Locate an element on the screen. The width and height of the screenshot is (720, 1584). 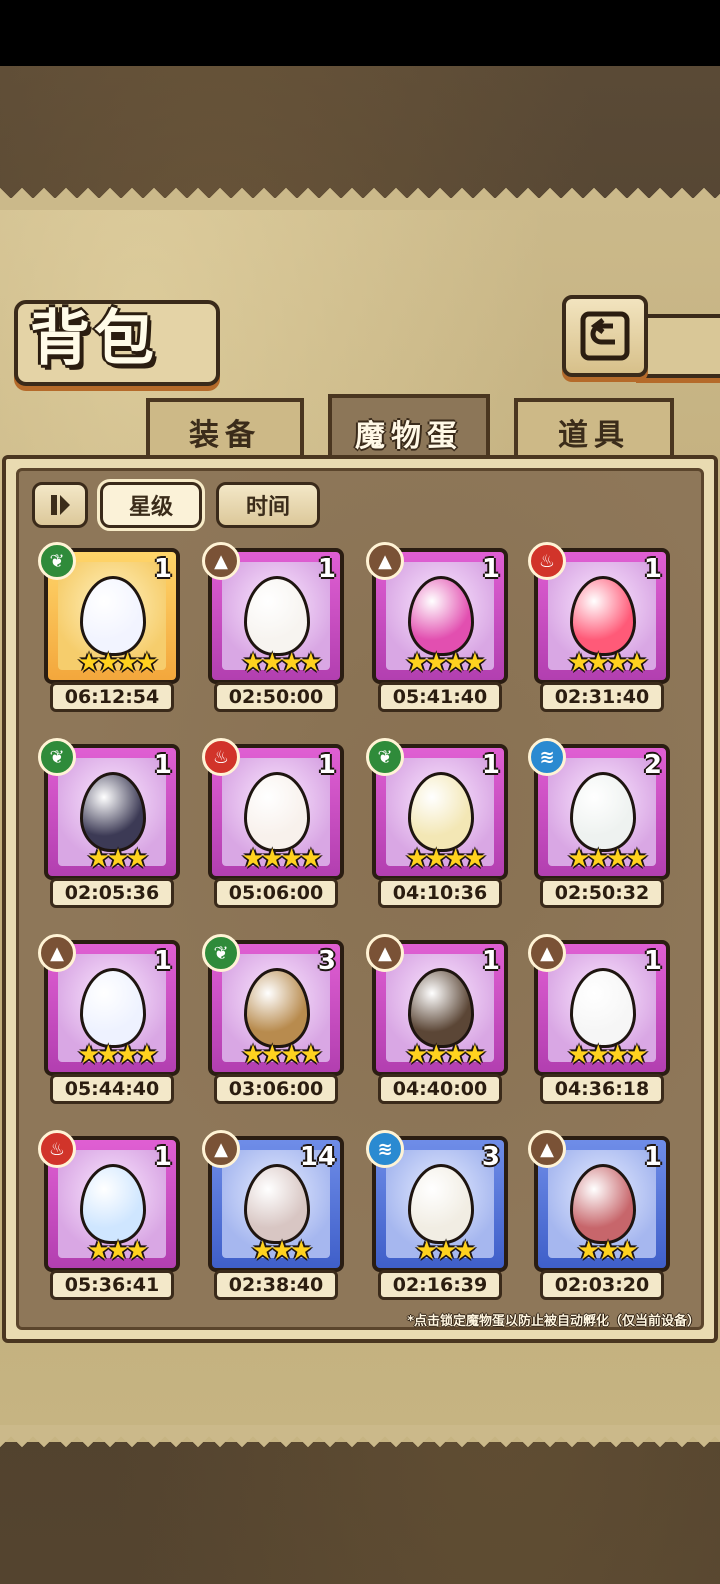
egg-card: 1 ★★★ ❦ 02:05:36 is located at coordinates (111, 826).